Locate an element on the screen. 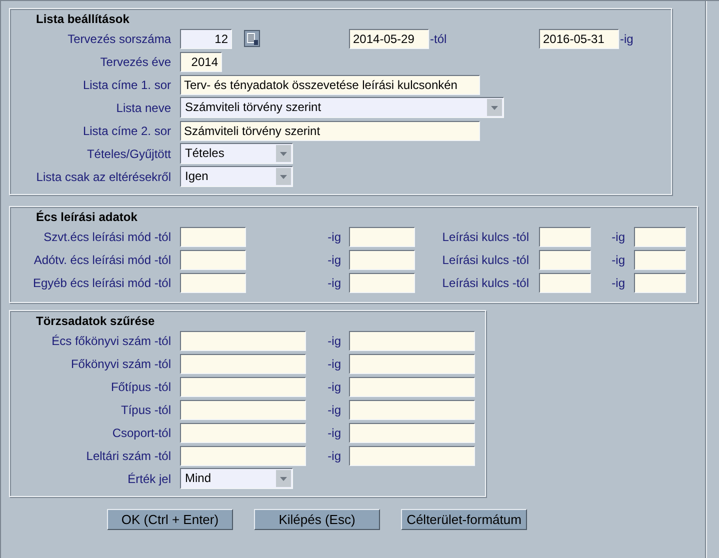 This screenshot has height=558, width=719. field-label: Főkönyvi szám -tól is located at coordinates (120, 363).